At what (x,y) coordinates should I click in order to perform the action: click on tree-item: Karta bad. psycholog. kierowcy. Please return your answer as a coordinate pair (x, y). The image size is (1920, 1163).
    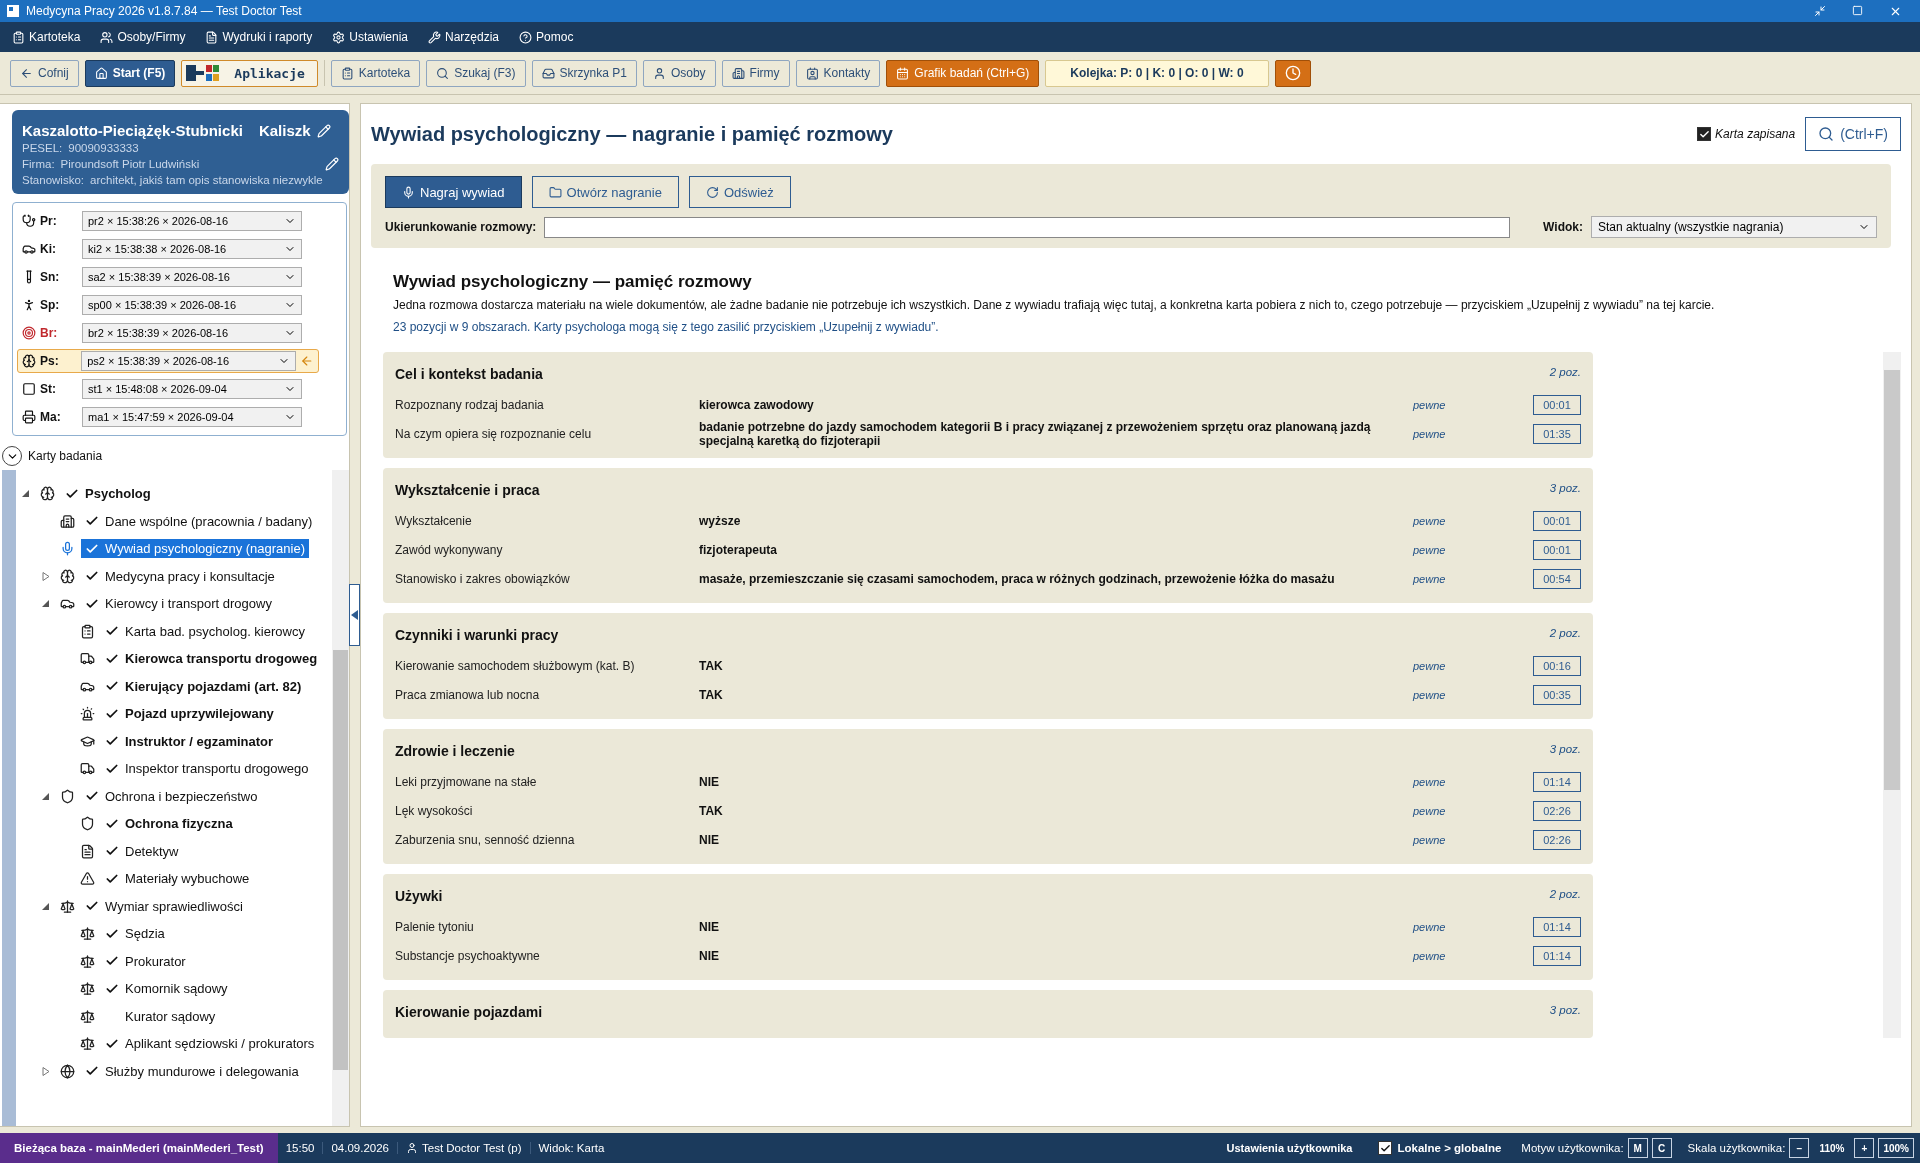
    Looking at the image, I should click on (205, 631).